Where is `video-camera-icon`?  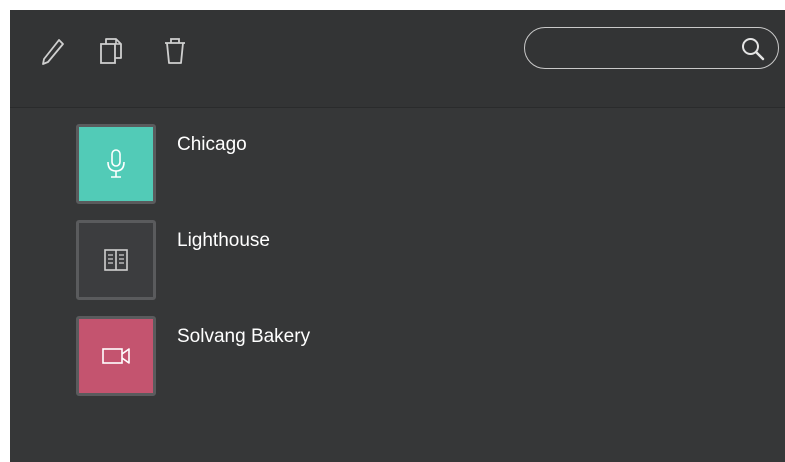
video-camera-icon is located at coordinates (116, 356).